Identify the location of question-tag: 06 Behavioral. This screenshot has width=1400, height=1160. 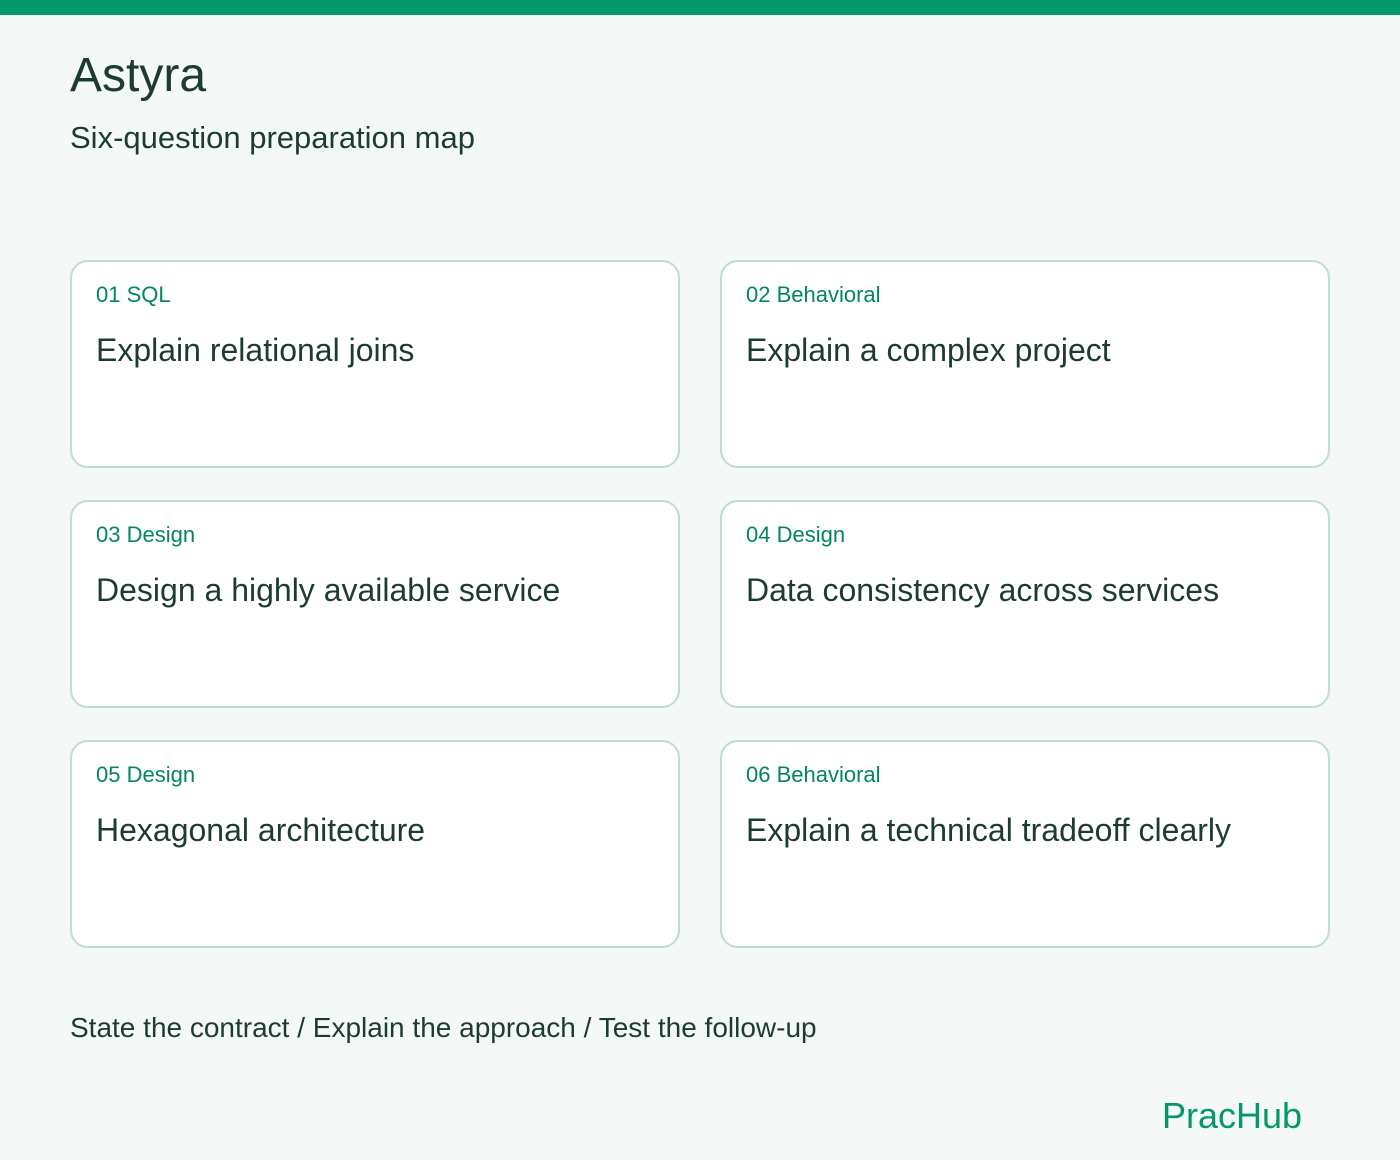
(813, 774).